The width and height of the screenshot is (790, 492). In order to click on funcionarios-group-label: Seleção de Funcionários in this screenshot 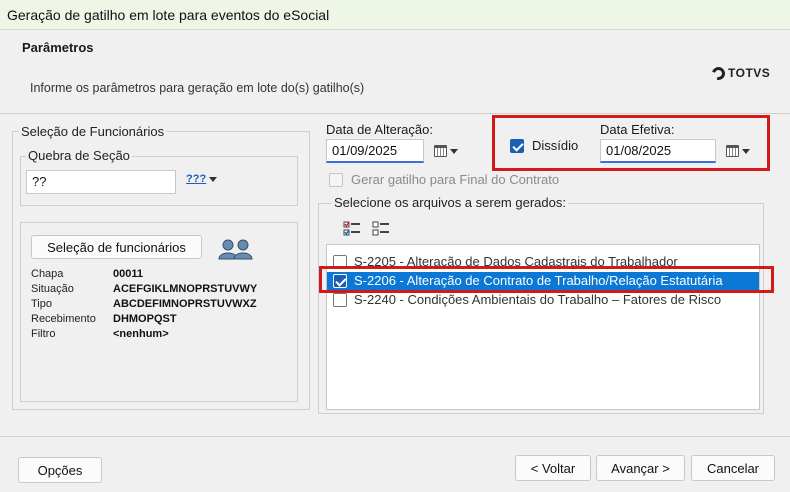, I will do `click(93, 131)`.